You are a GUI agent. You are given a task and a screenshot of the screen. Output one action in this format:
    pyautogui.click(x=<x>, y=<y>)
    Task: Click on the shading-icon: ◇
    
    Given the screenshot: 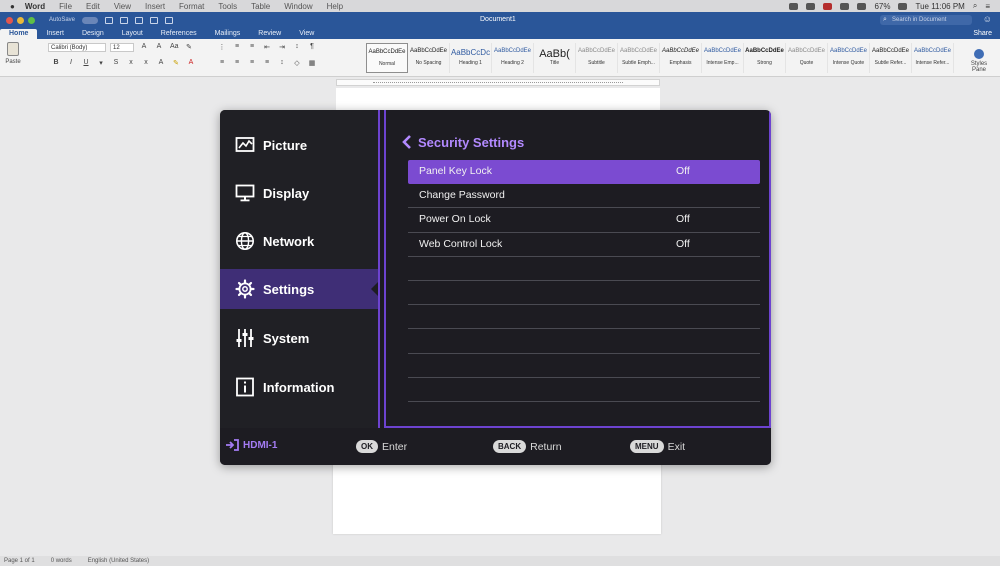 What is the action you would take?
    pyautogui.click(x=297, y=63)
    